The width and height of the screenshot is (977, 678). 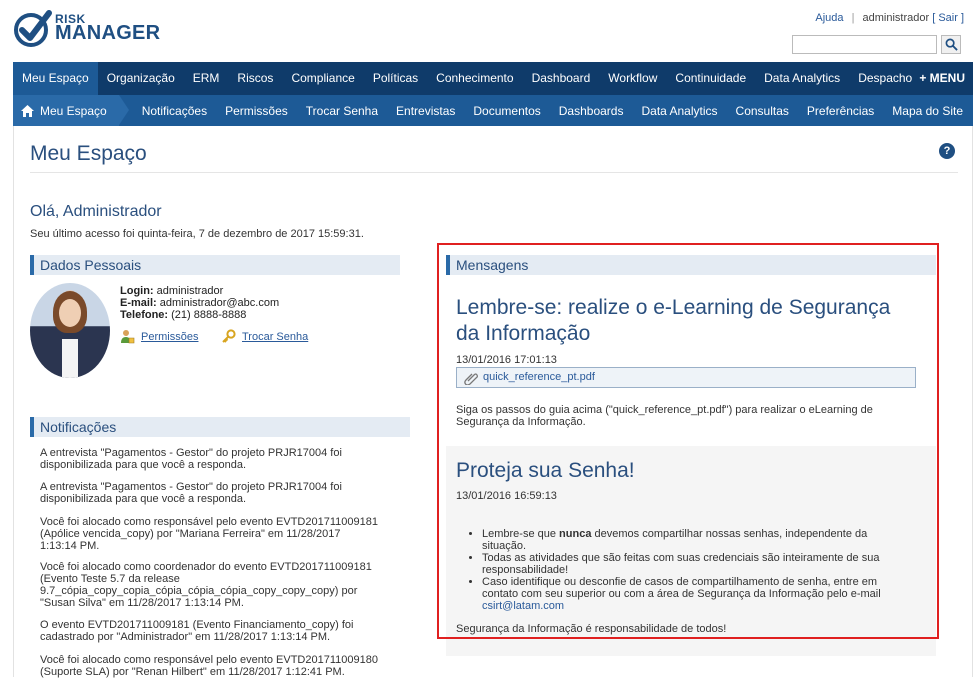 I want to click on more-menu-button: + MENU, so click(x=942, y=78).